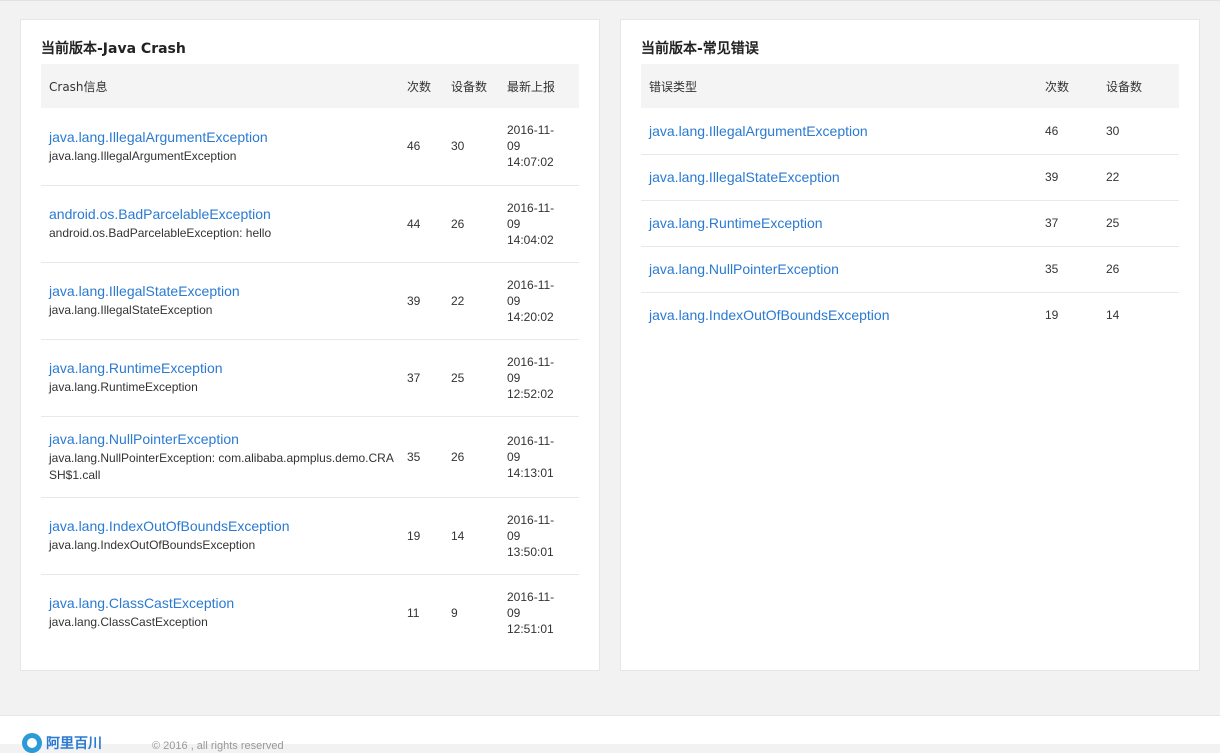  What do you see at coordinates (421, 147) in the screenshot?
I see `crash-count: 46` at bounding box center [421, 147].